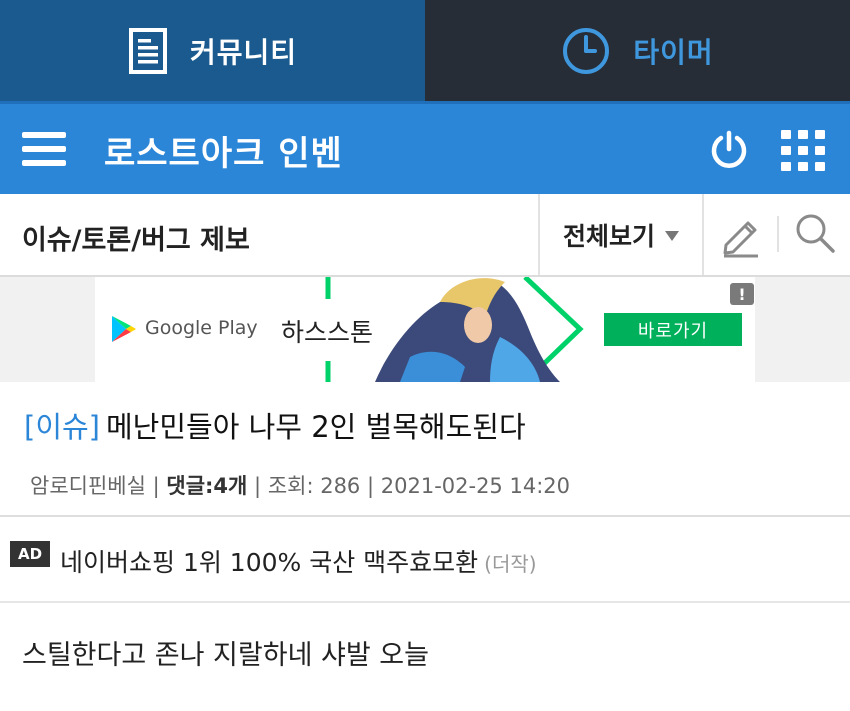 This screenshot has height=711, width=850. I want to click on ad-text: 네이버쇼핑 1위 100% 국산 맥주효모환 (더작), so click(298, 561).